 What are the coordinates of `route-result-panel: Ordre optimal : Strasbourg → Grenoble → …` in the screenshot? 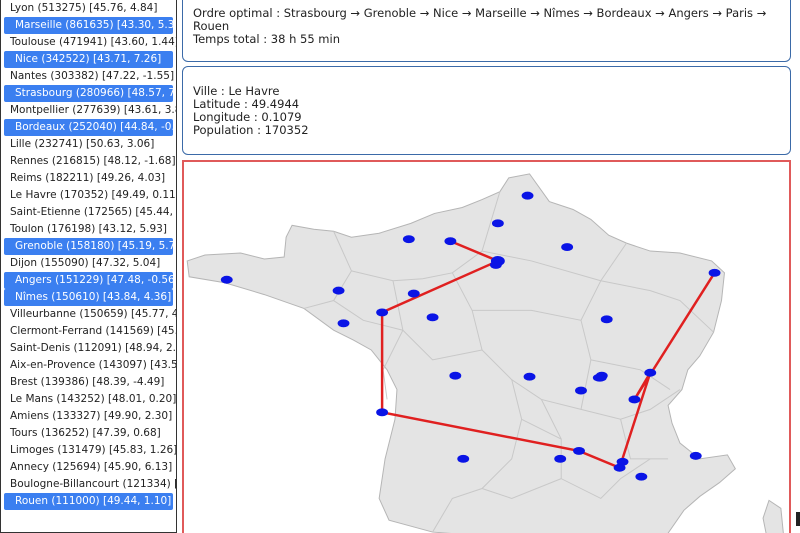 It's located at (486, 31).